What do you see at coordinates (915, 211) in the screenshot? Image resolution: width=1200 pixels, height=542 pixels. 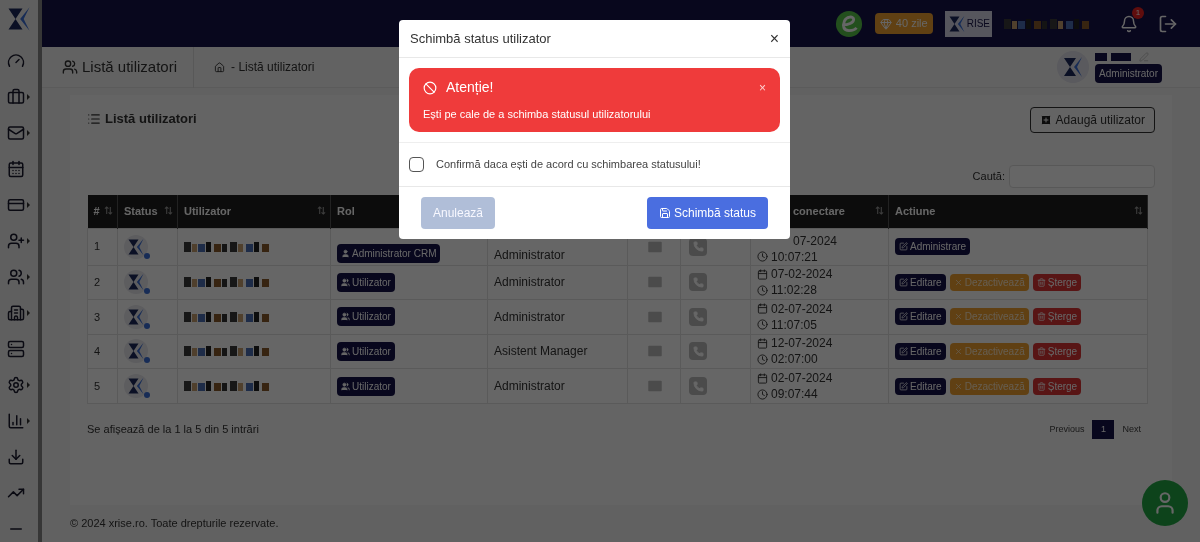 I see `column-header: Actiune` at bounding box center [915, 211].